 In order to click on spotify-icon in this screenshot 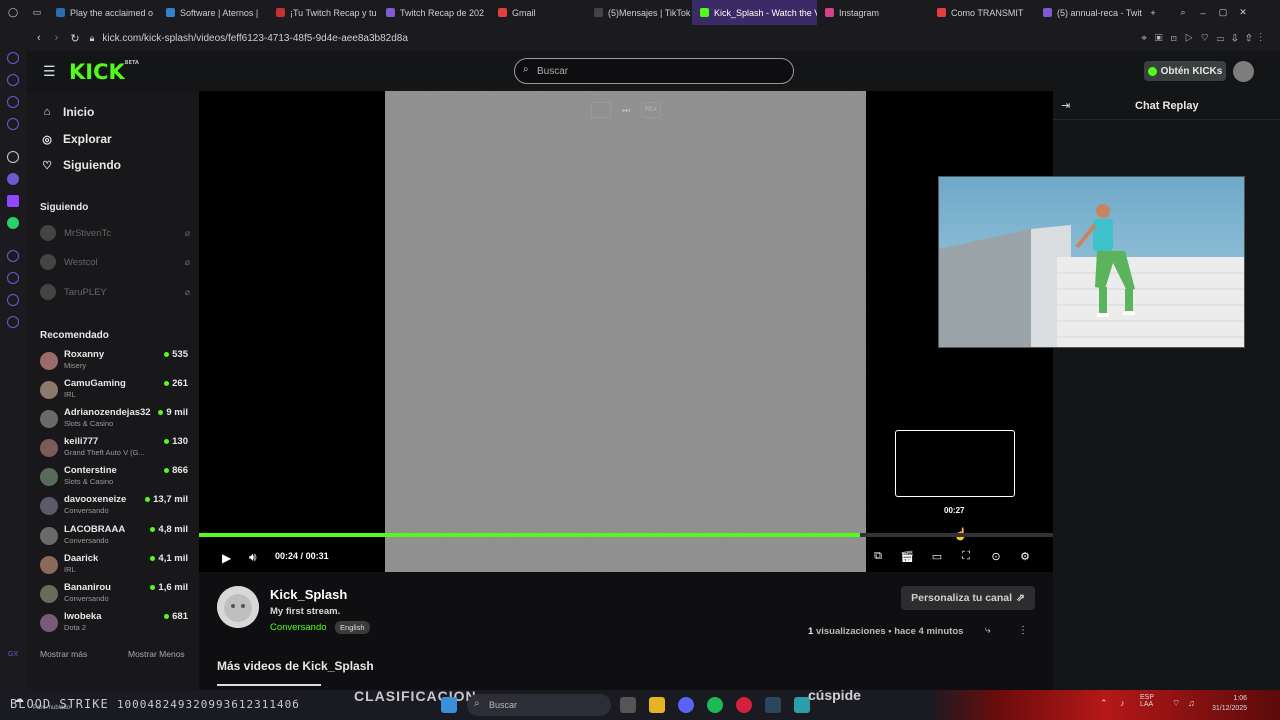, I will do `click(715, 705)`.